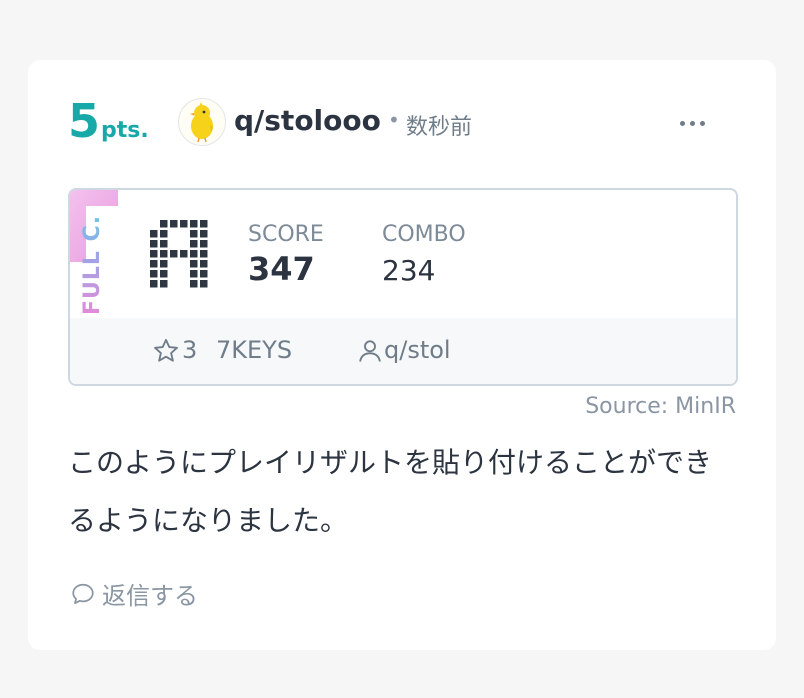 The image size is (804, 698). I want to click on points-badge: 5pts., so click(108, 121).